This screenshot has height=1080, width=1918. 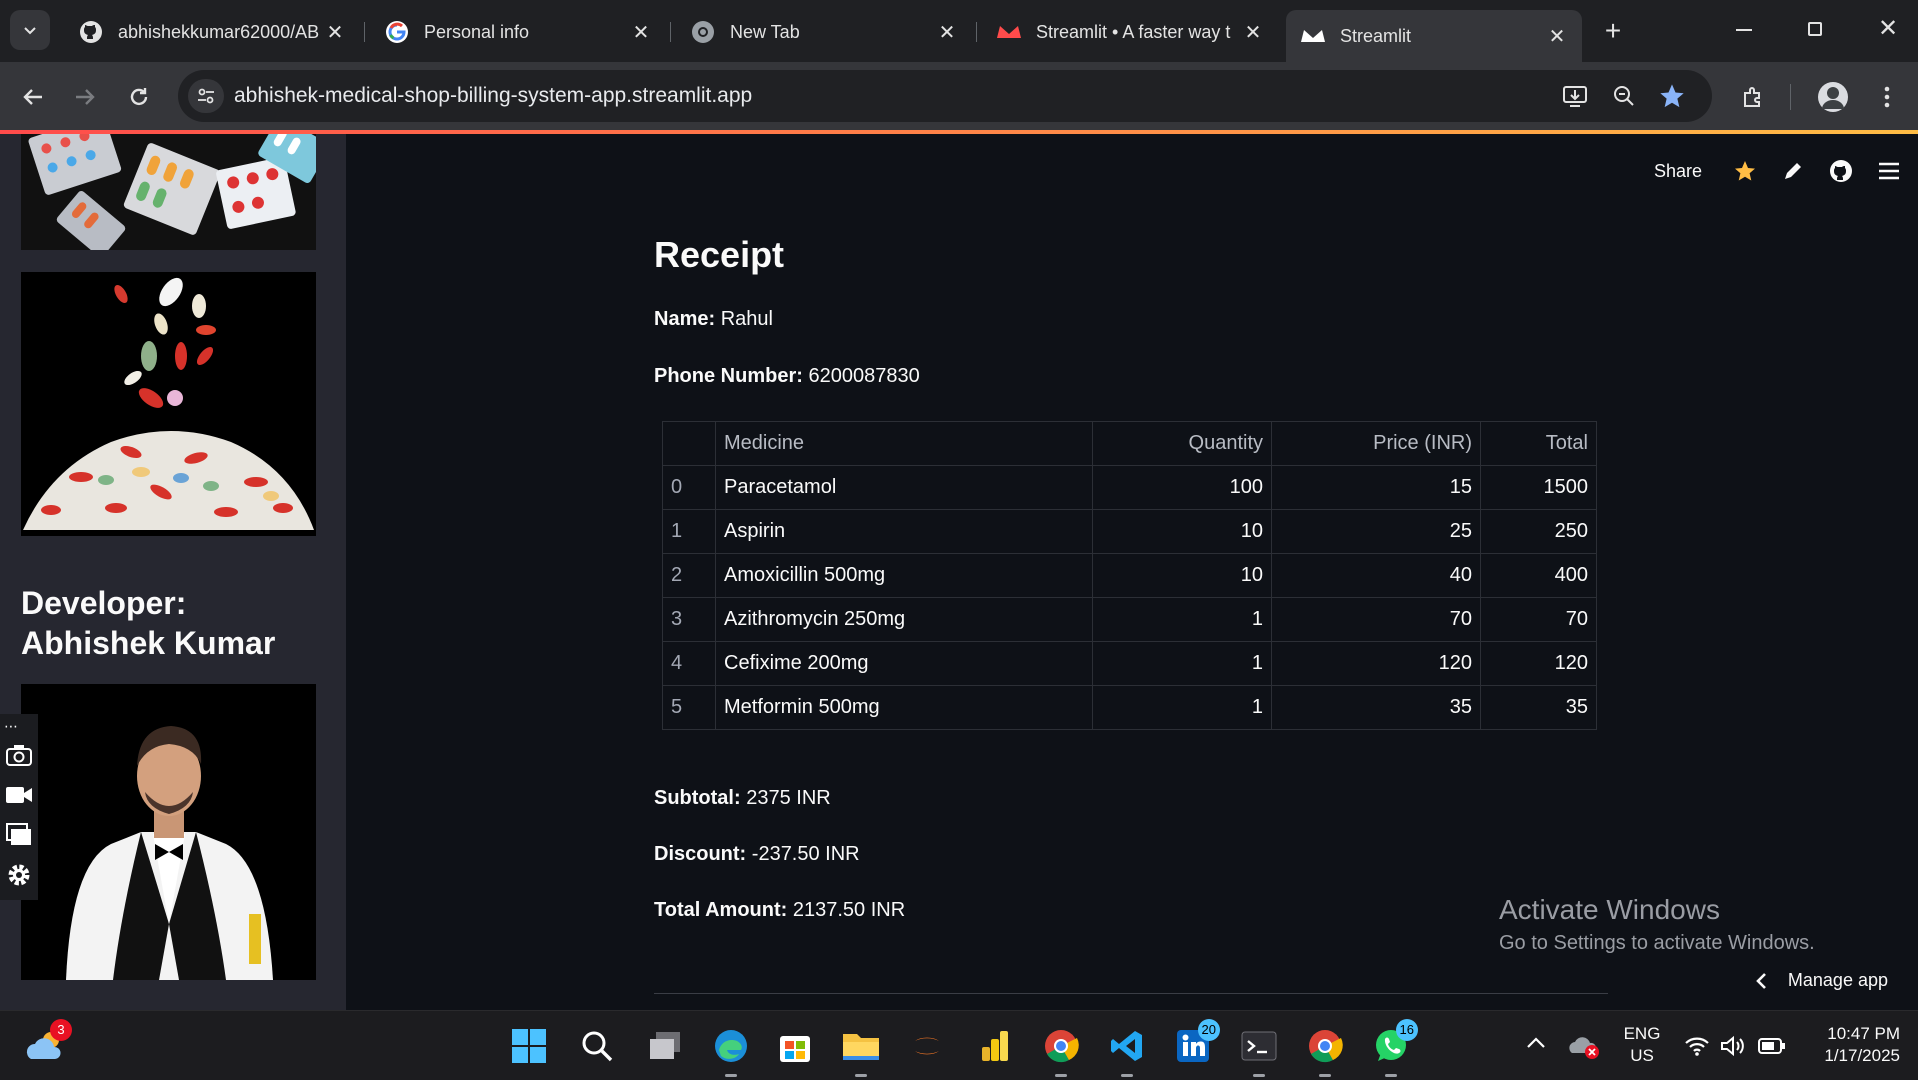 I want to click on price-cell: 120, so click(x=1376, y=663).